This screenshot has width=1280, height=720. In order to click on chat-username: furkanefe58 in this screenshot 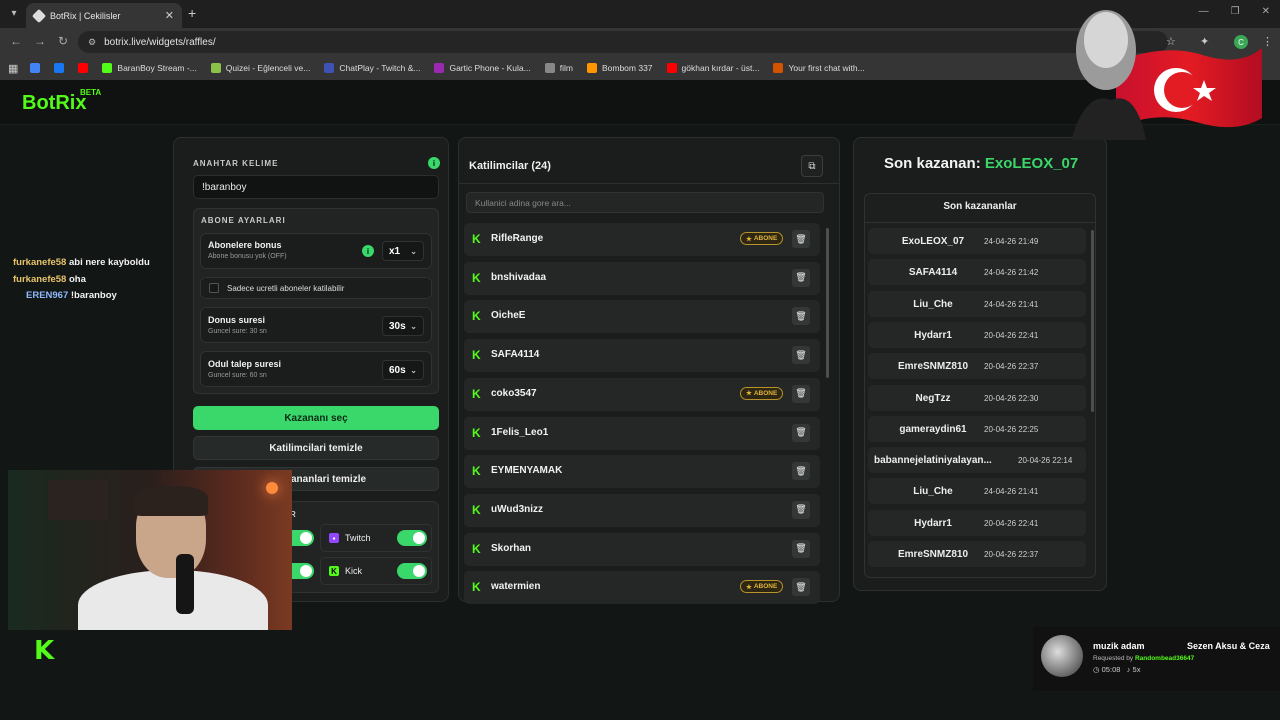, I will do `click(40, 262)`.